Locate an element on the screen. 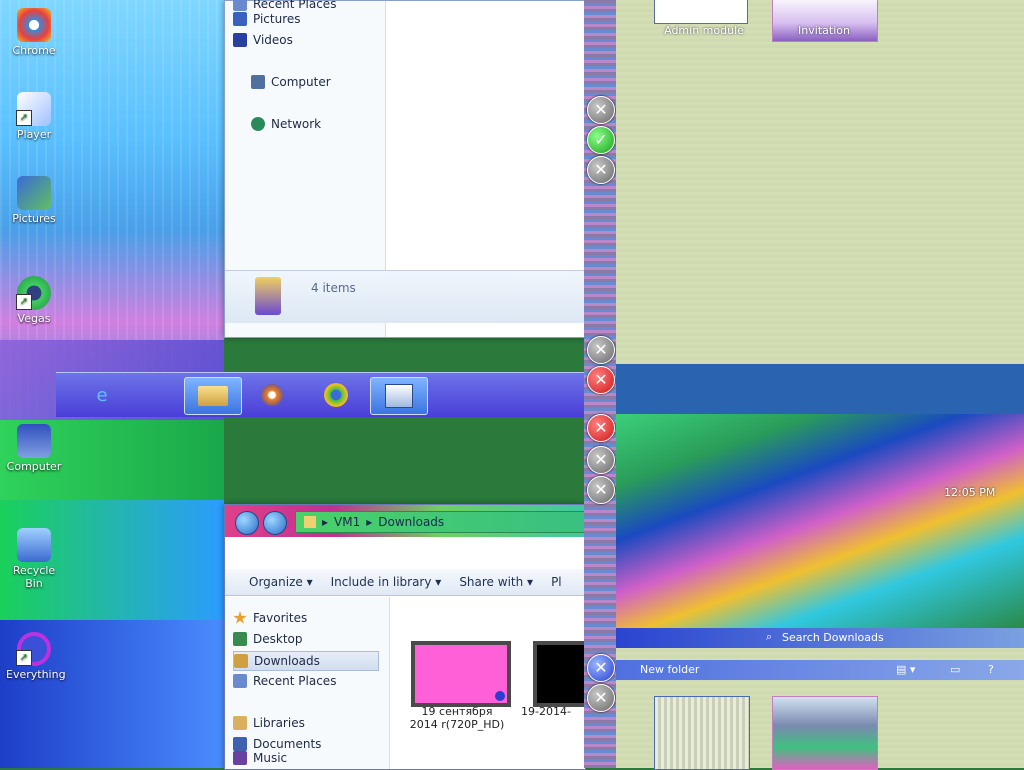 This screenshot has height=770, width=1024. star-icon is located at coordinates (240, 617).